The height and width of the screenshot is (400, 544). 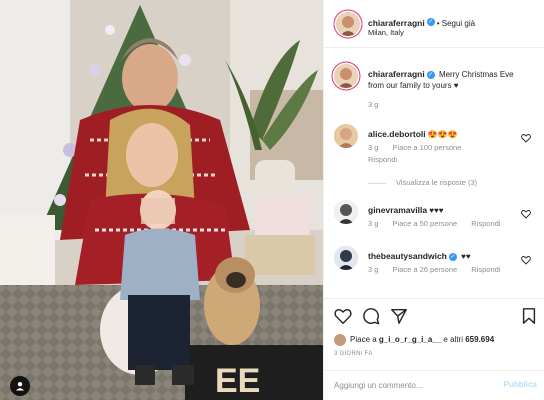 I want to click on comment-meta: 3 g Piace a 100 persone, so click(x=420, y=147).